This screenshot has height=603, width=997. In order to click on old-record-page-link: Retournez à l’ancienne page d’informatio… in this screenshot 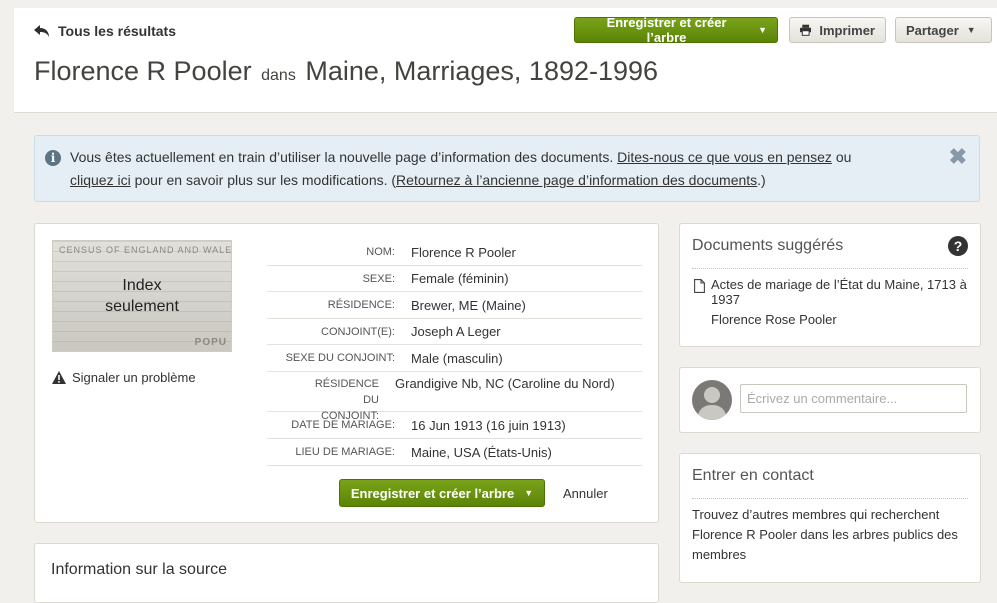, I will do `click(576, 180)`.